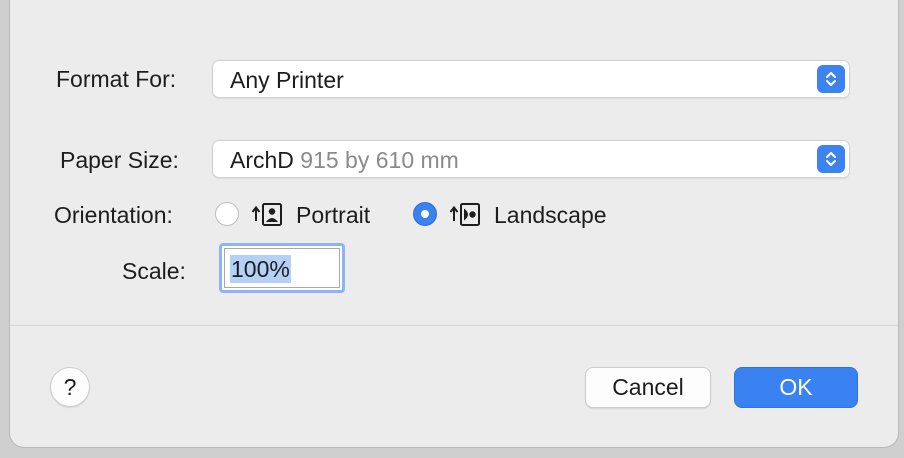 Image resolution: width=904 pixels, height=458 pixels. I want to click on landscape-label: Landscape, so click(550, 215).